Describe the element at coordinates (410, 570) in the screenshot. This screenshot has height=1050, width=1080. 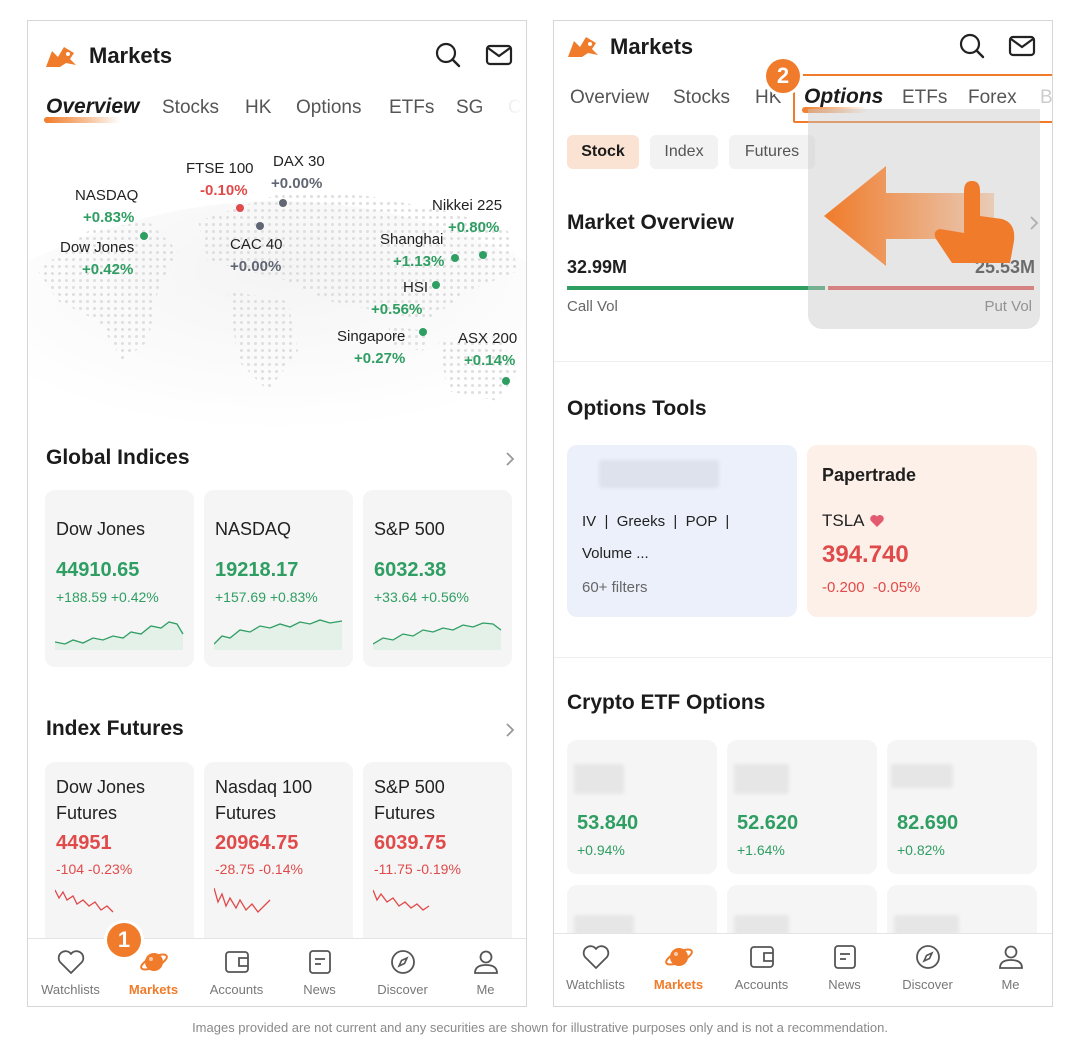
I see `index-card-price: 6032.38` at that location.